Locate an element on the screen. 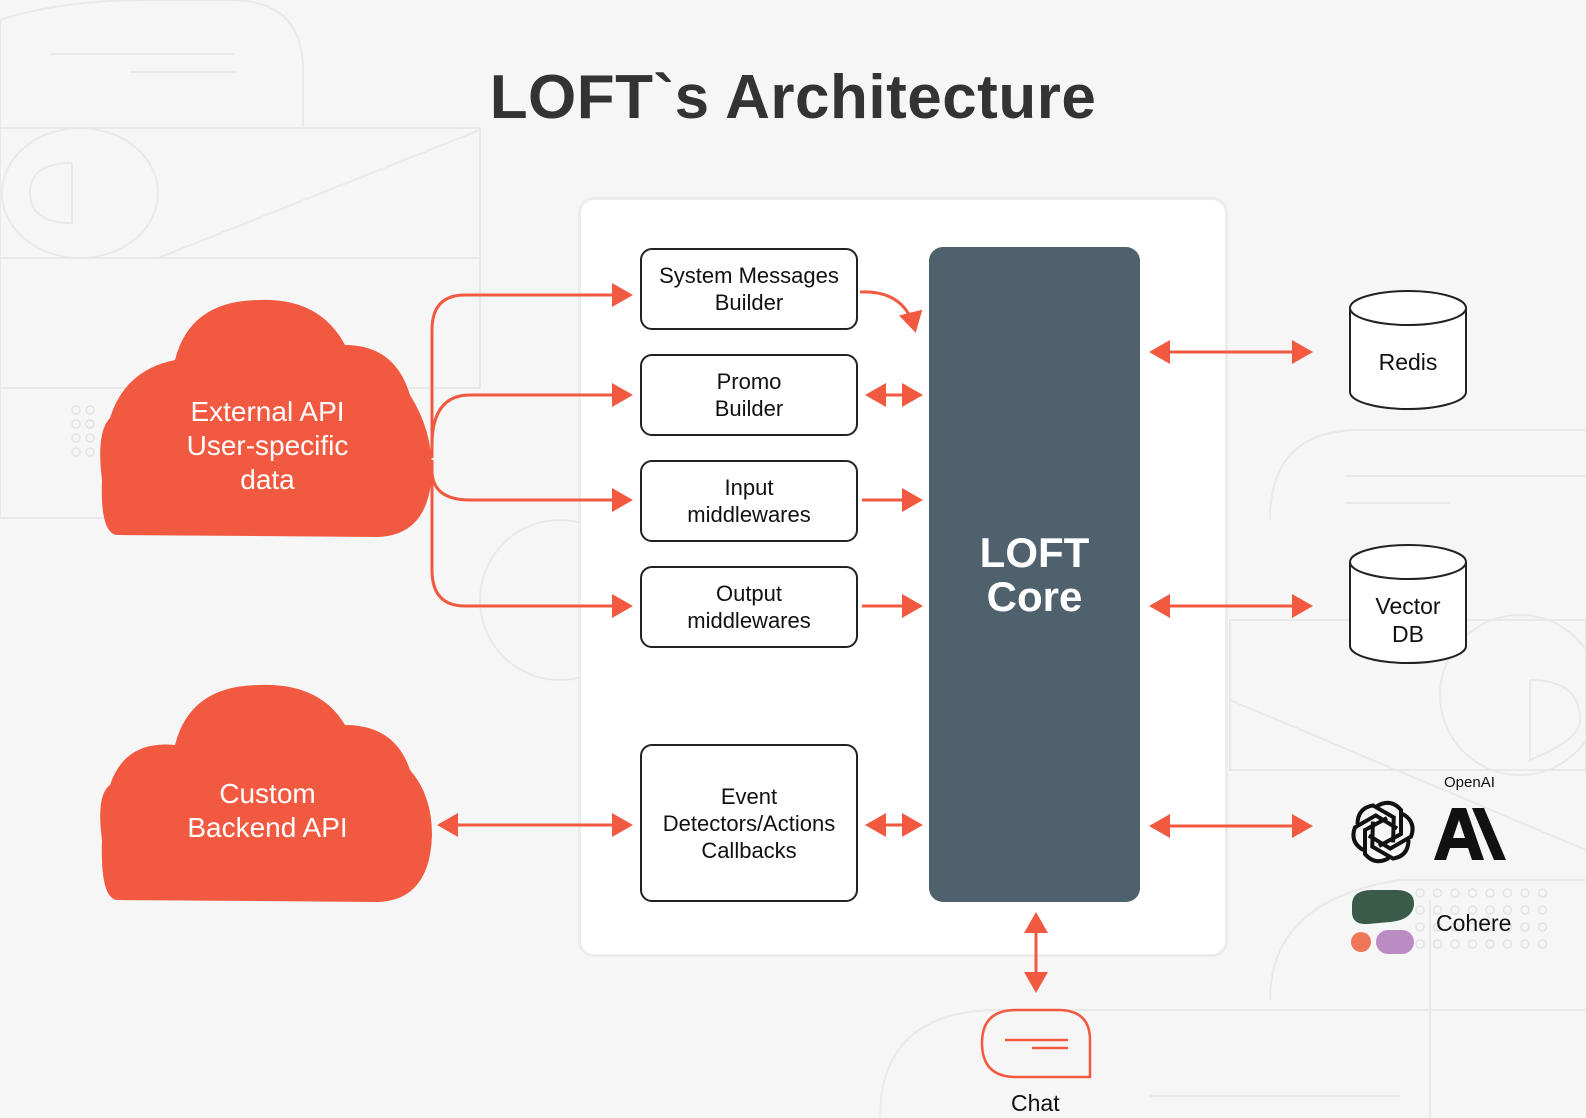 This screenshot has width=1586, height=1118. vector-db-label: Vector DB is located at coordinates (1408, 620).